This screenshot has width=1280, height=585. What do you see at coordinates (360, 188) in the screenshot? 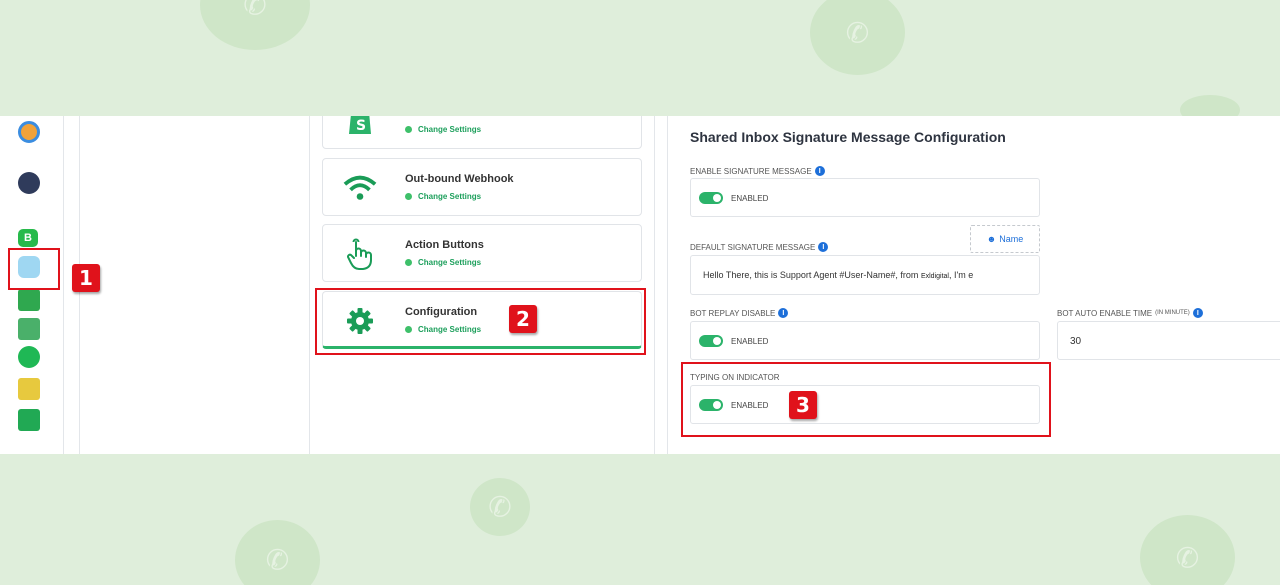
I see `wifi-icon` at bounding box center [360, 188].